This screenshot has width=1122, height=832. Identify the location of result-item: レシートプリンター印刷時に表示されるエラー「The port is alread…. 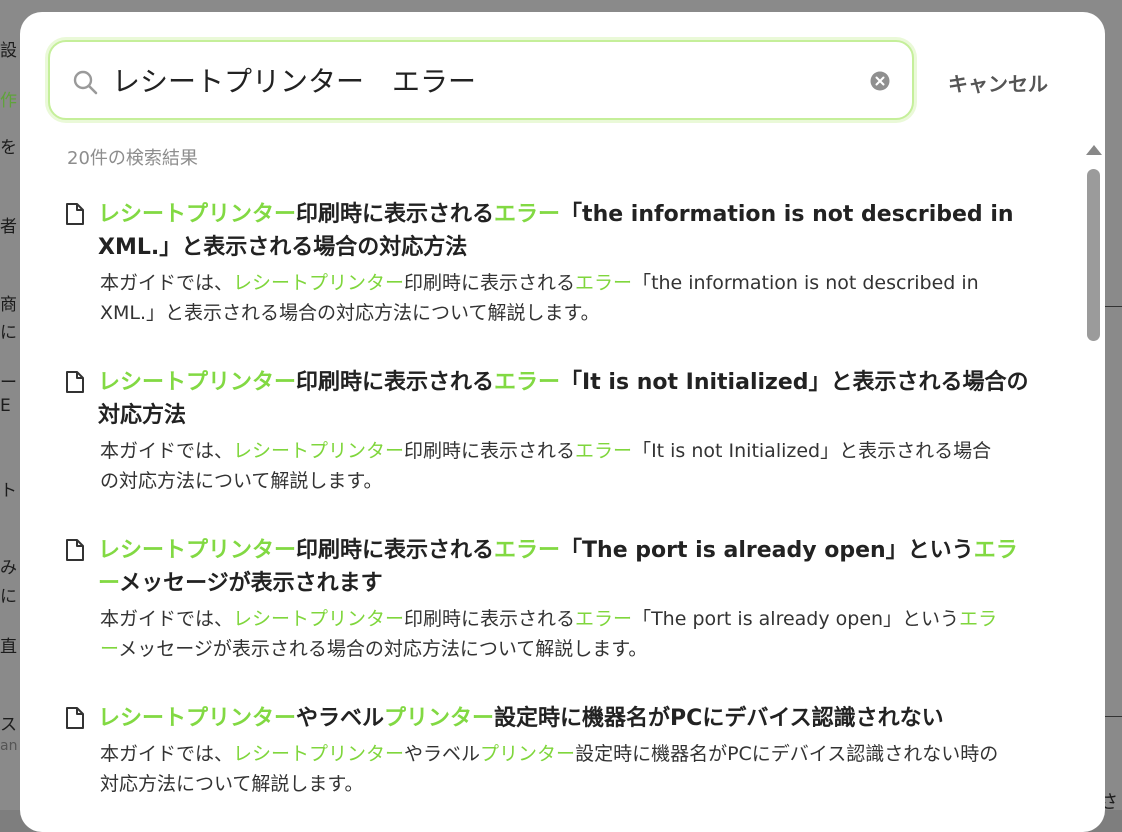
(551, 599).